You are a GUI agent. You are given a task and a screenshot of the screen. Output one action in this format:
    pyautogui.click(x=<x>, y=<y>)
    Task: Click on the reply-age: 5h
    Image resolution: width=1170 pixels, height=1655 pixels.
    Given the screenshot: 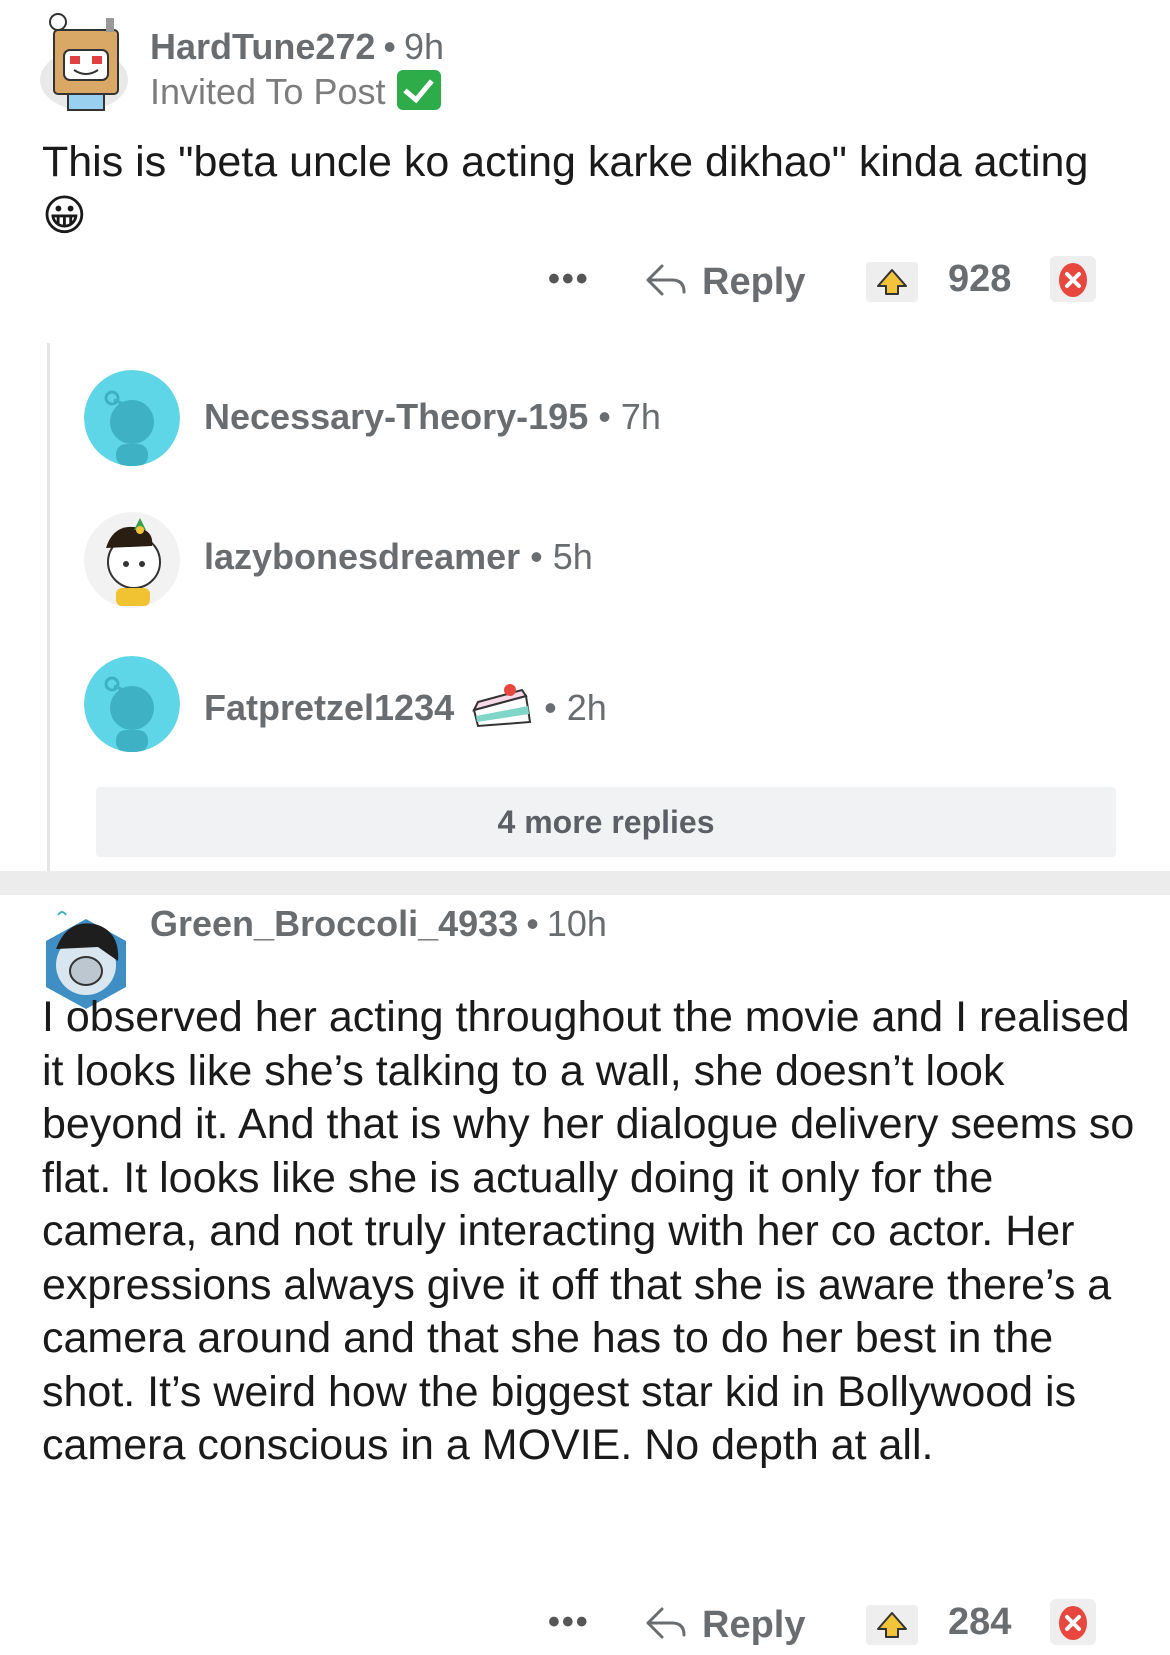 What is the action you would take?
    pyautogui.click(x=572, y=556)
    